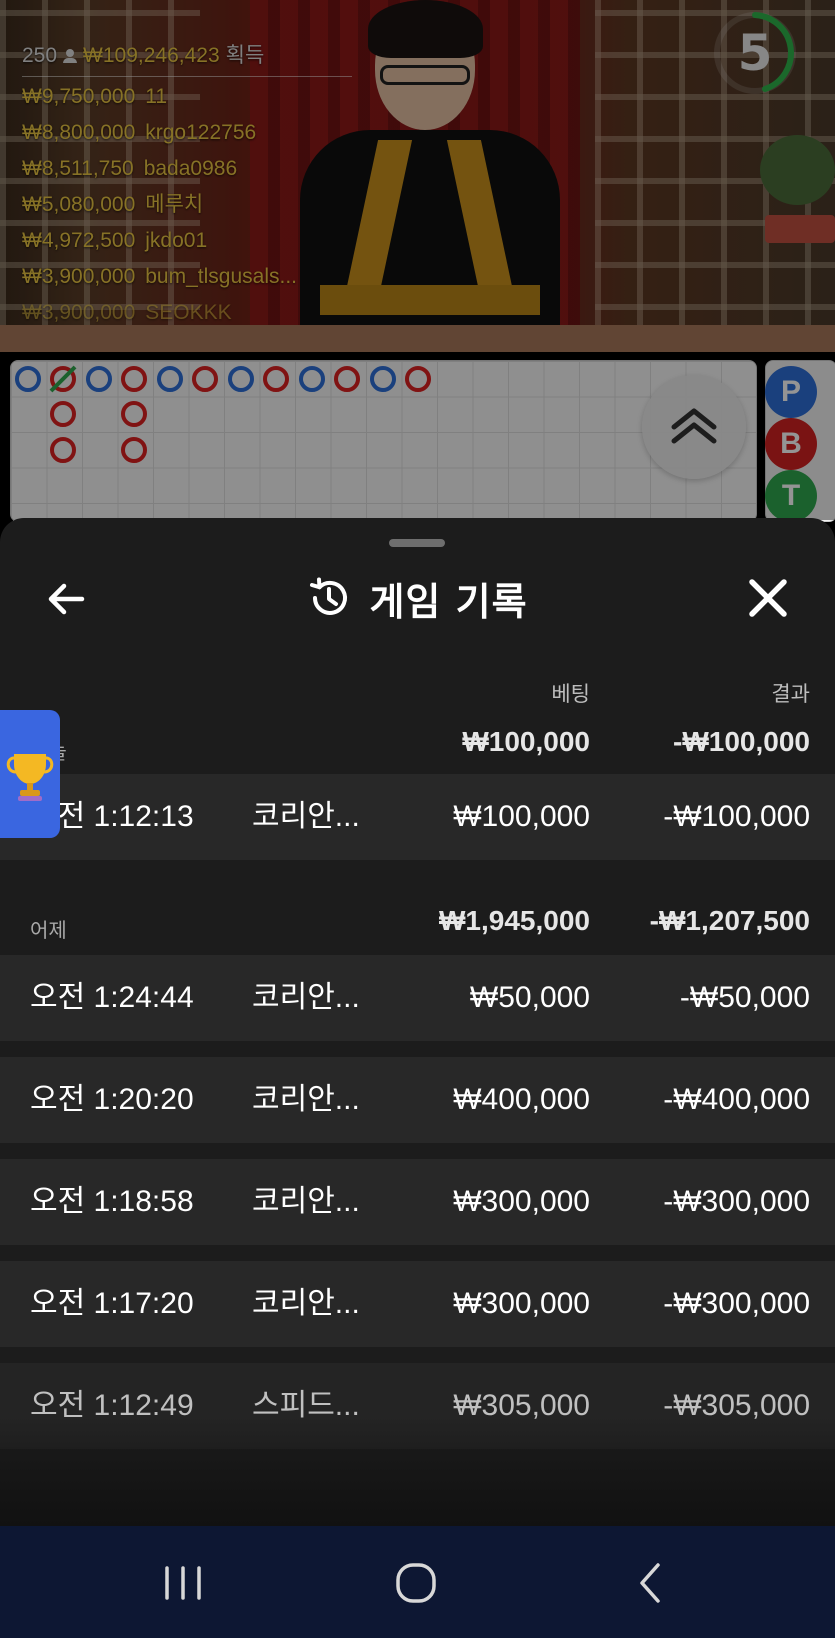  I want to click on scroll-fade, so click(417, 1471).